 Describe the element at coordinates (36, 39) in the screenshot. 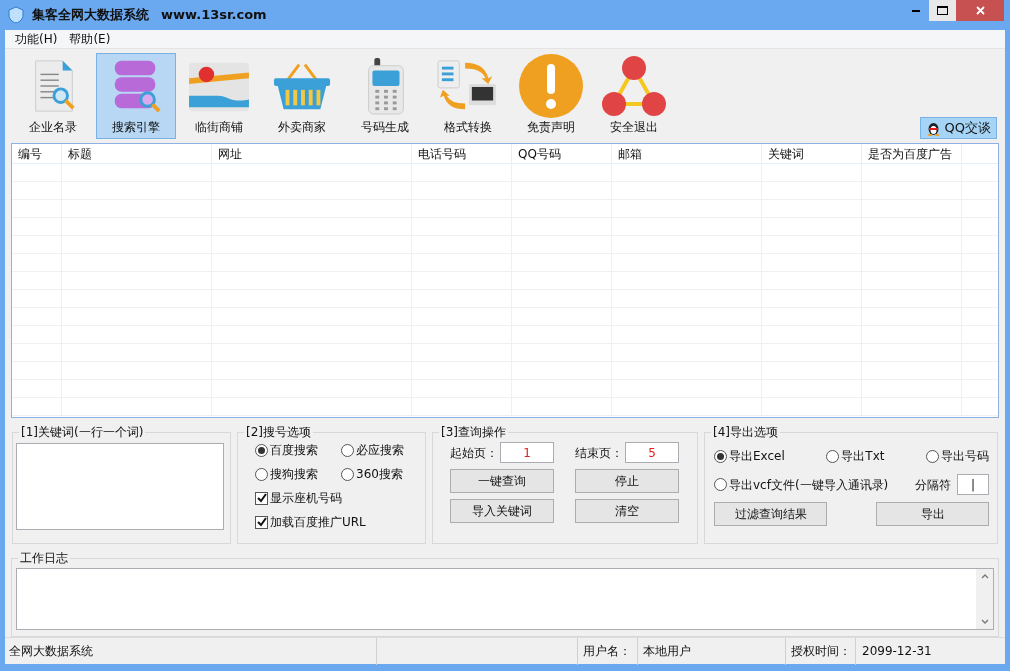

I see `menu-item: 功能(H)` at that location.